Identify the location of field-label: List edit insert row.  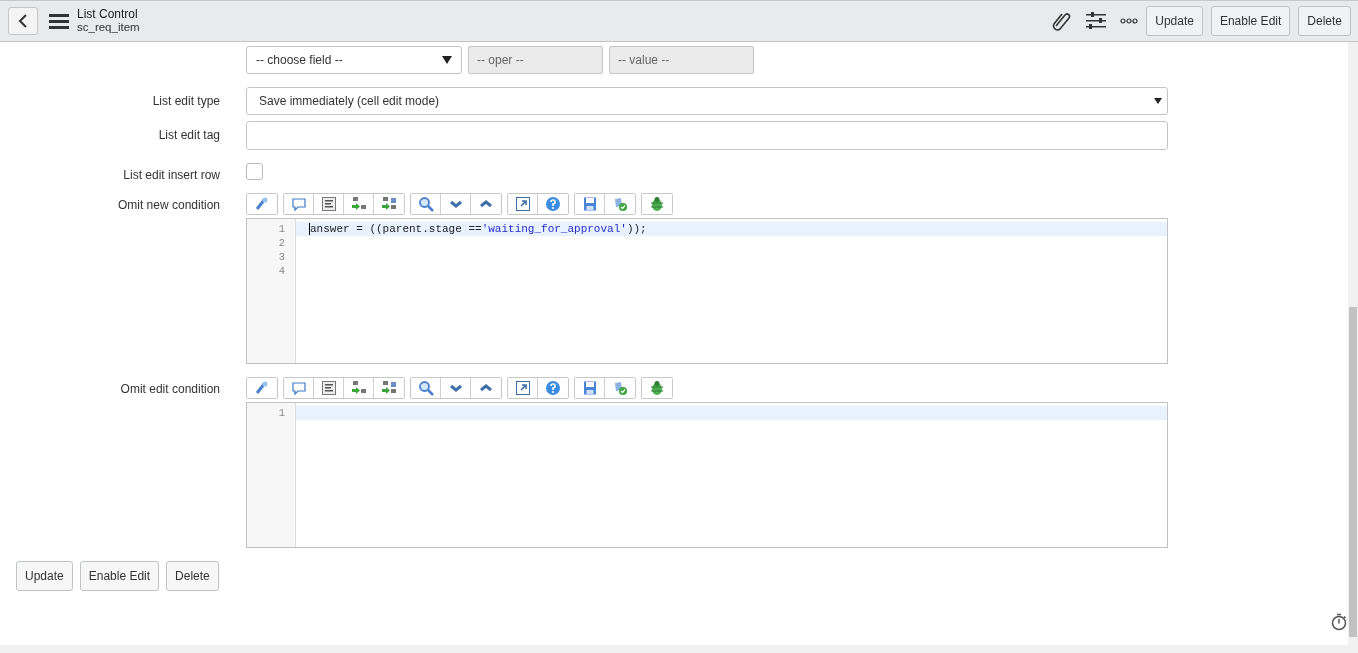
(171, 175).